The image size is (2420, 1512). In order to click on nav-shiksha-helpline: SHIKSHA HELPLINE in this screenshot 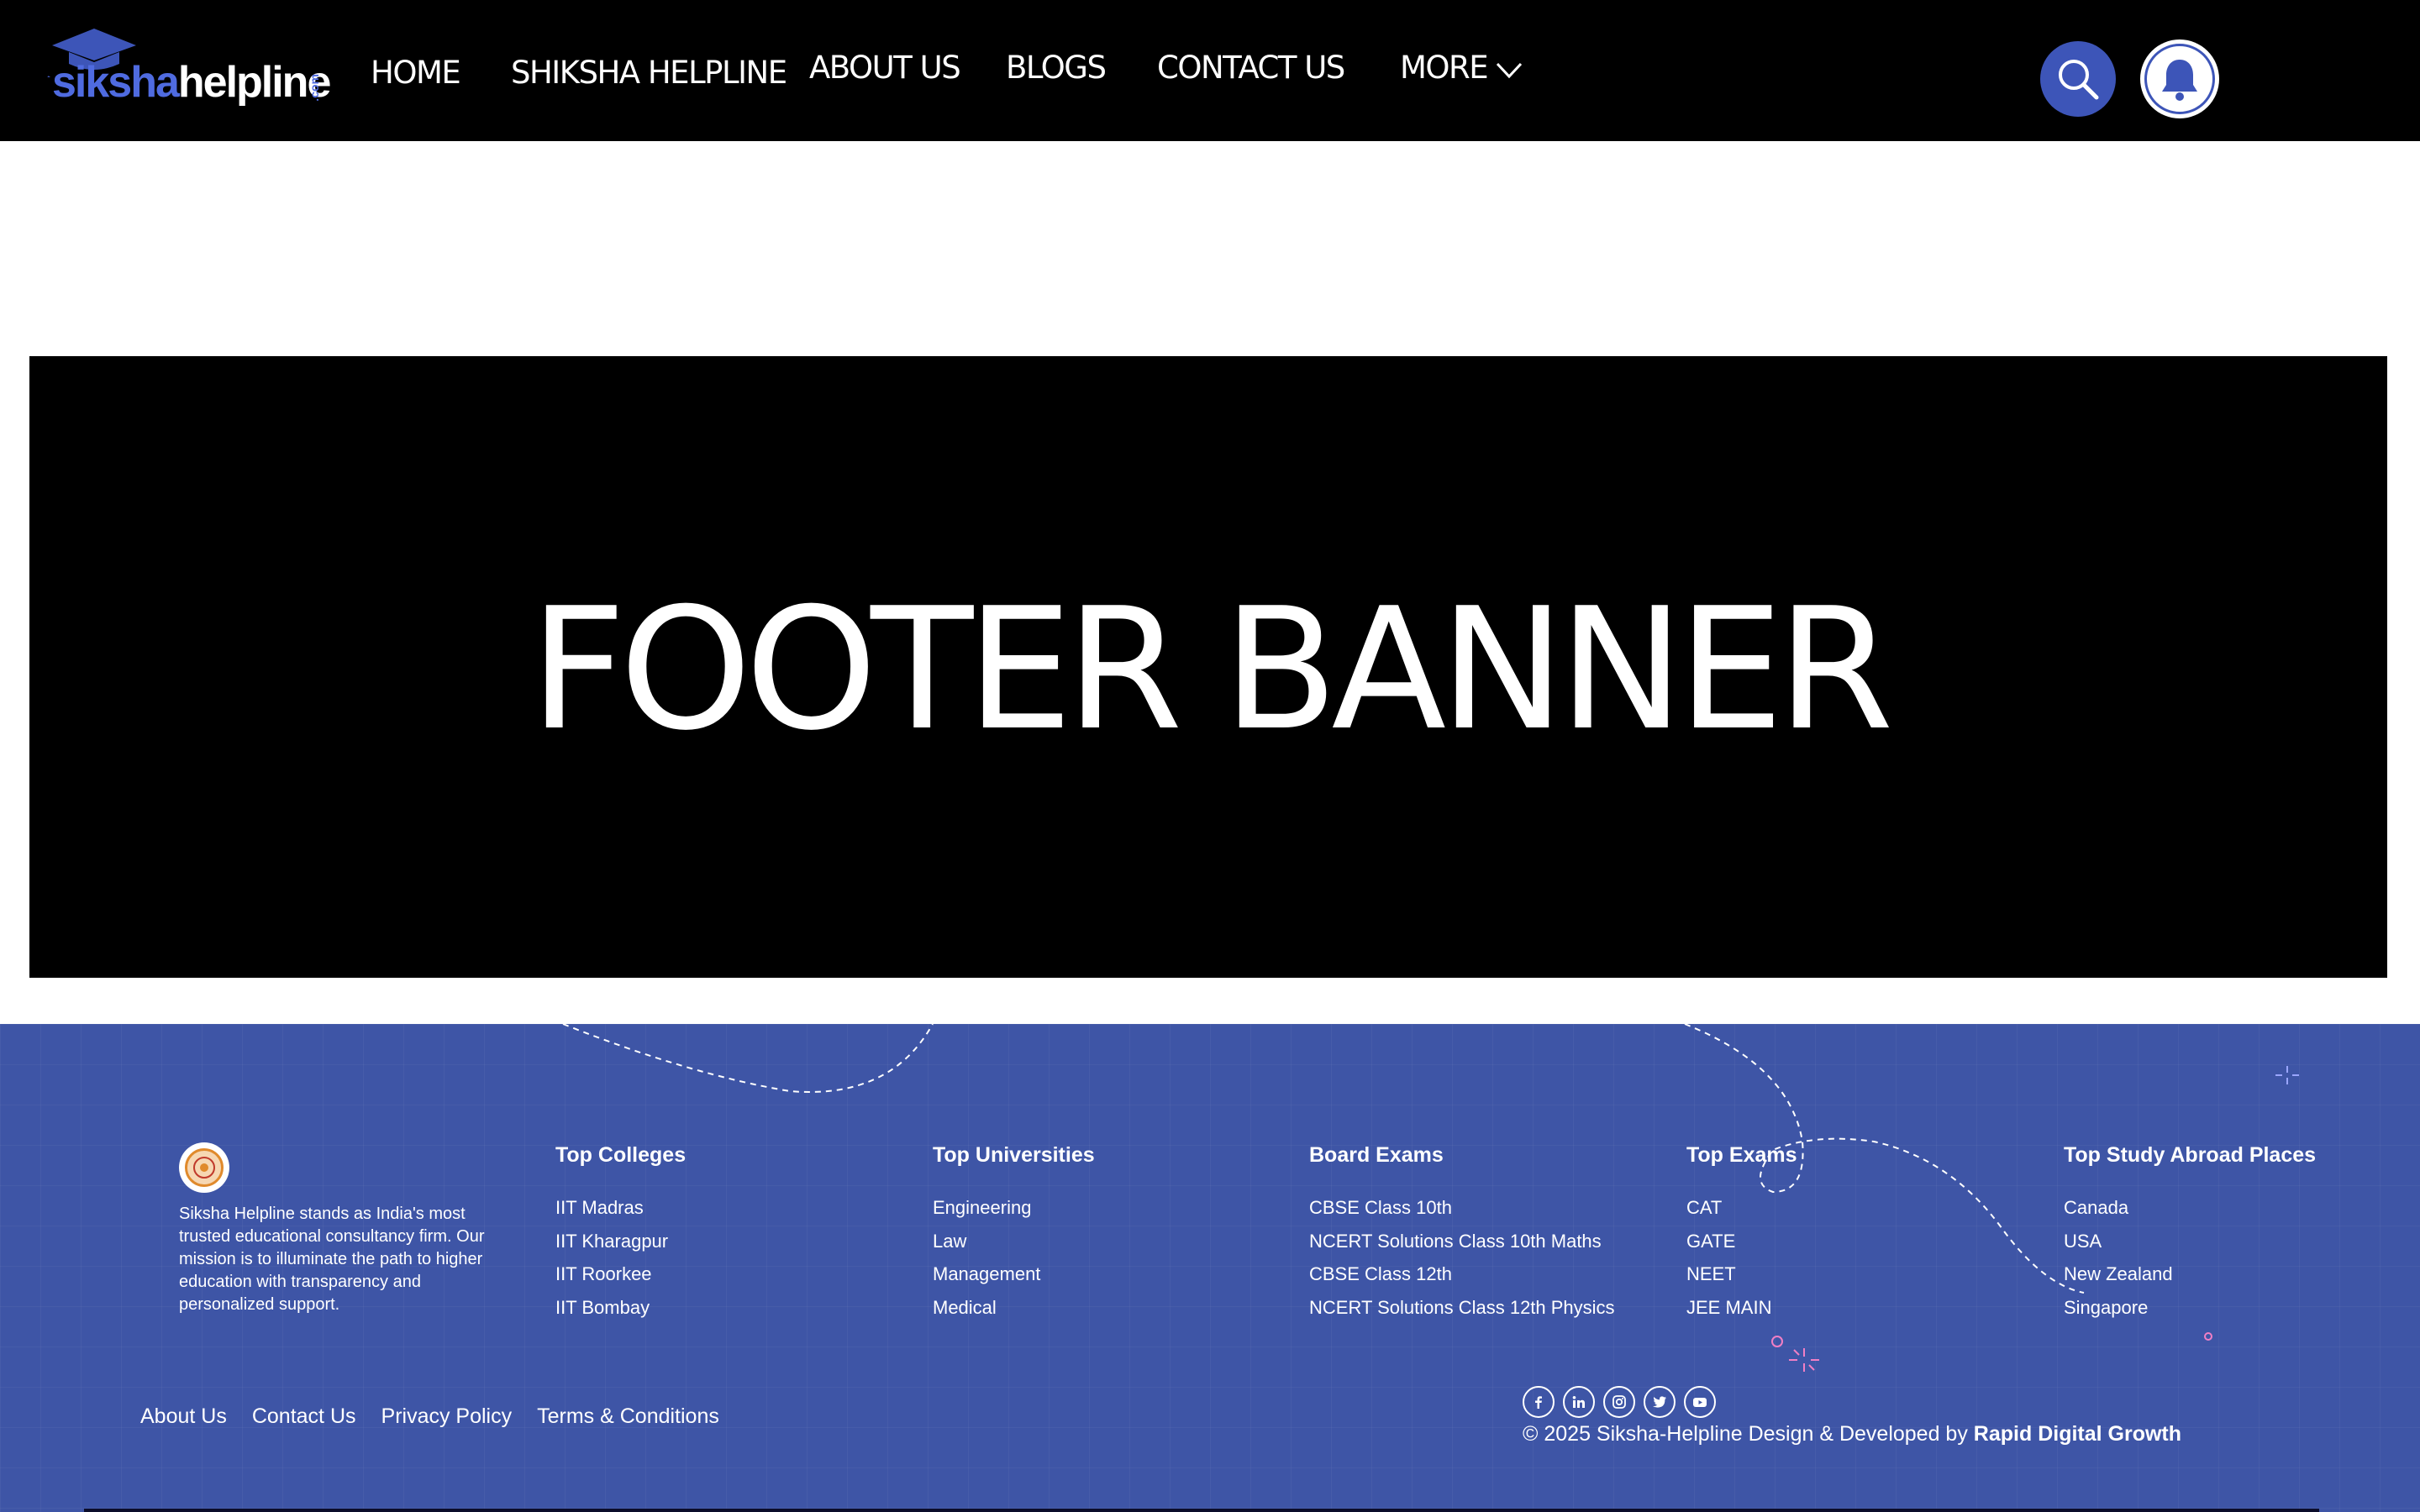, I will do `click(649, 72)`.